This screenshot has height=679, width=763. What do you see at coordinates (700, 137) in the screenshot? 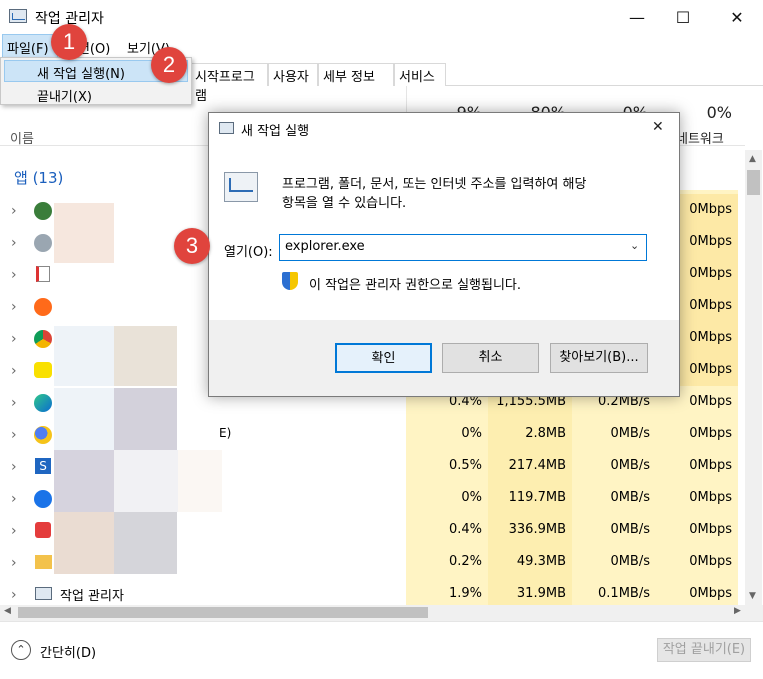
I see `column-network: 네트워크` at bounding box center [700, 137].